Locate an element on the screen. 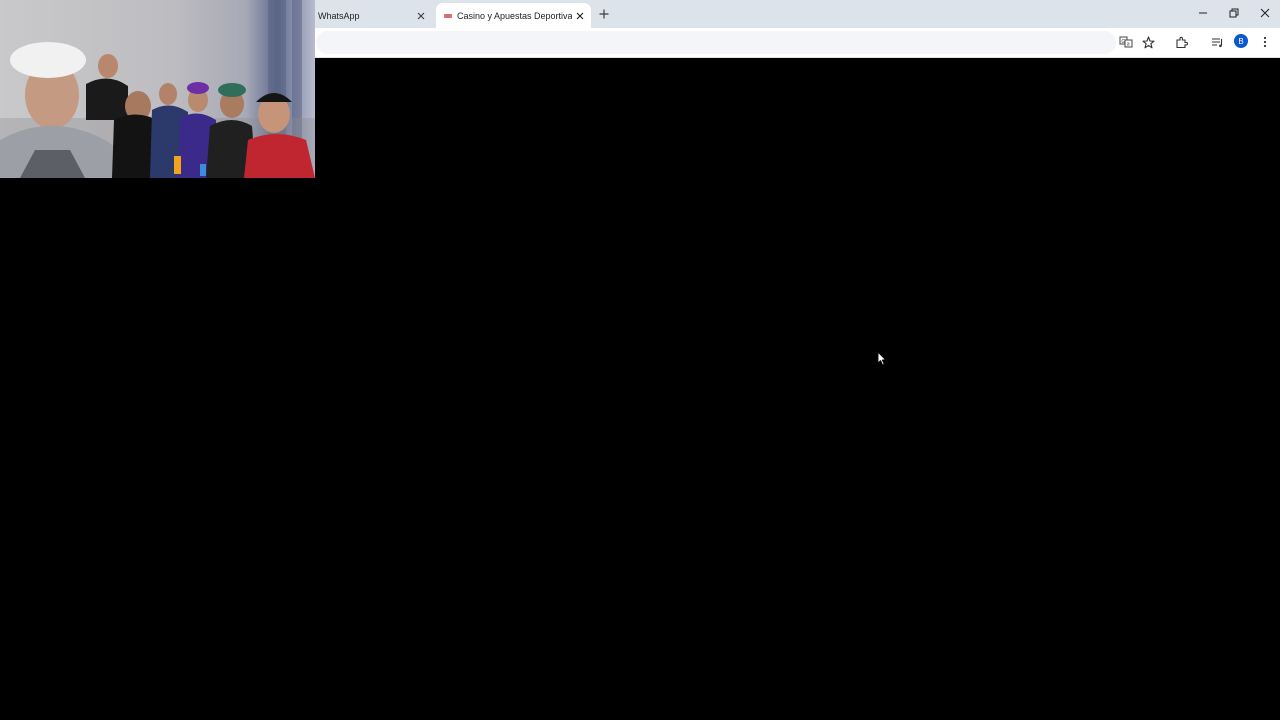 The width and height of the screenshot is (1280, 720). tab-casino: Casino y Apuestas Deportivas B is located at coordinates (513, 15).